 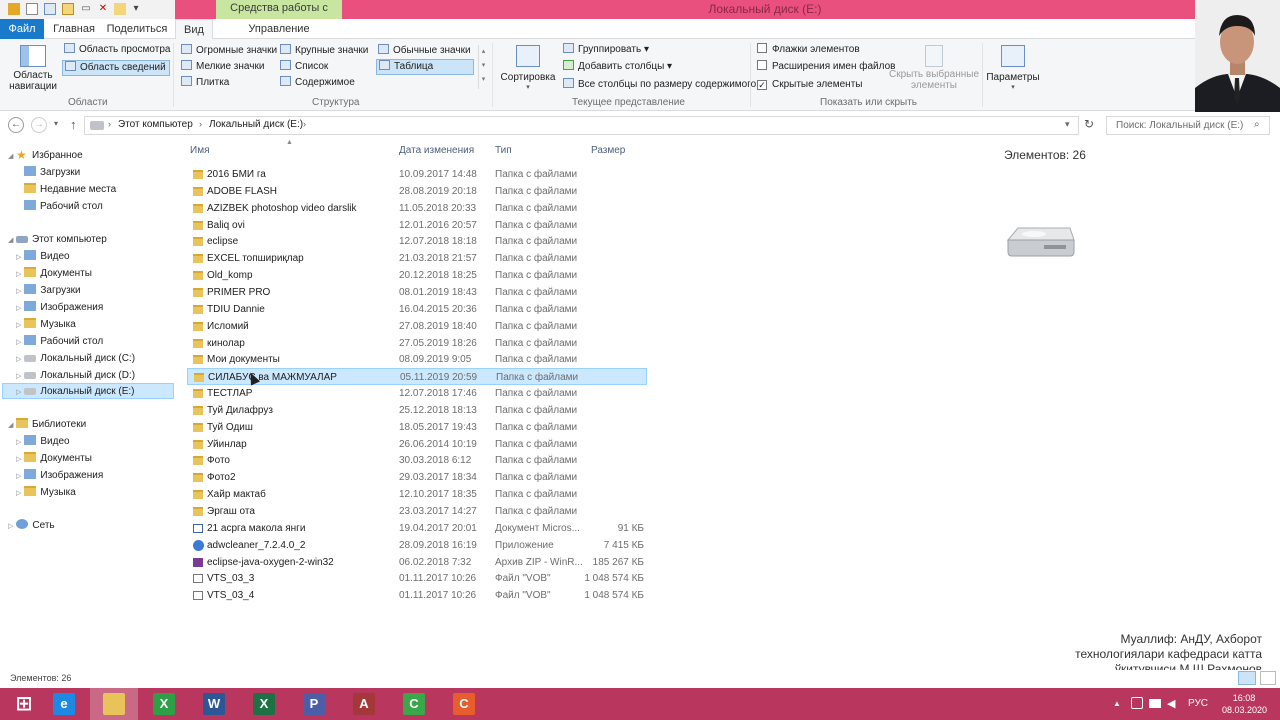 I want to click on tab-manage: Управление, so click(x=279, y=29).